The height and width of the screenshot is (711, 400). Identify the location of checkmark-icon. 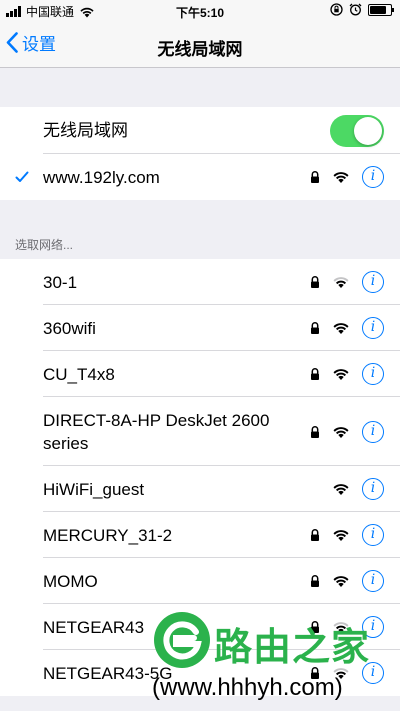
(22, 176).